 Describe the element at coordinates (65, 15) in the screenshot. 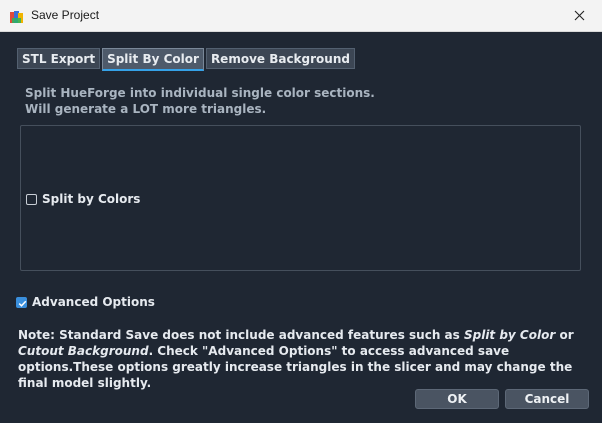

I see `window-title: Save Project` at that location.